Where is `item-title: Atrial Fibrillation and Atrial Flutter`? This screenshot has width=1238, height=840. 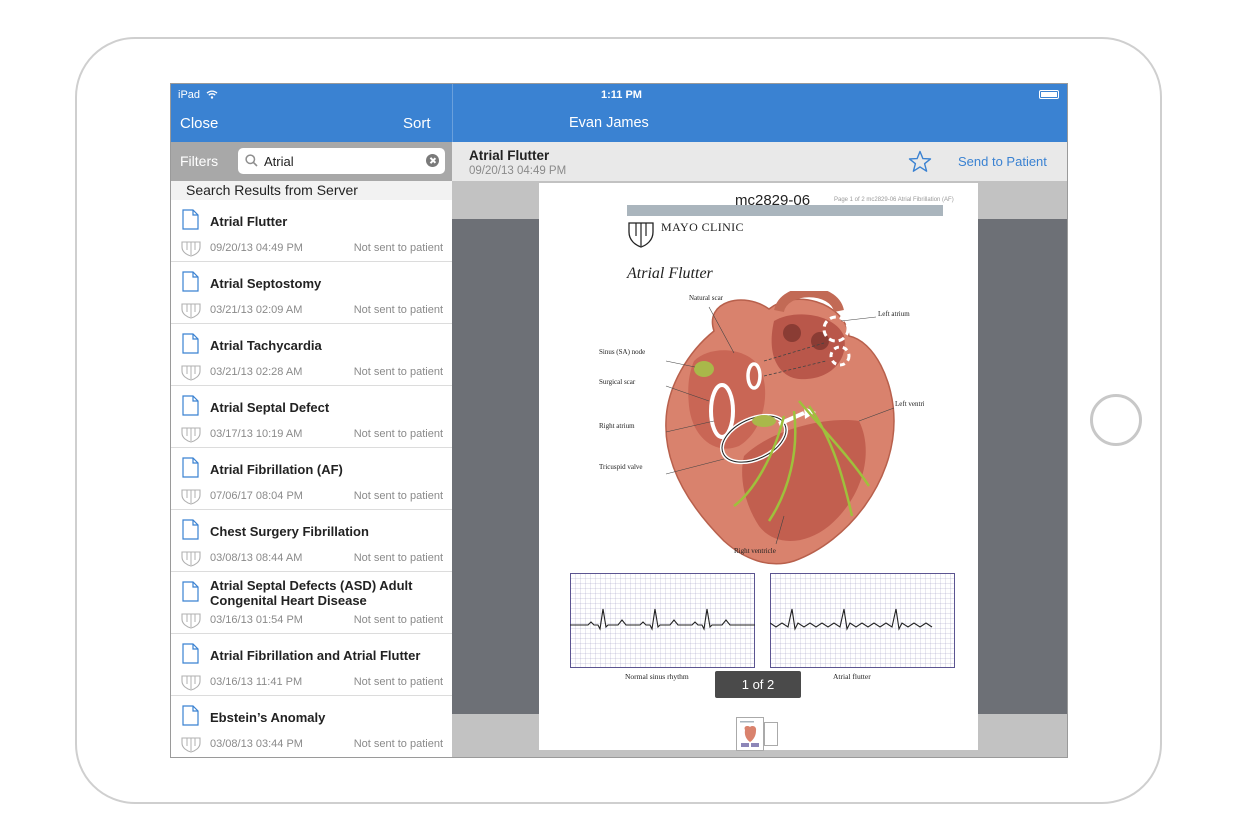
item-title: Atrial Fibrillation and Atrial Flutter is located at coordinates (315, 655).